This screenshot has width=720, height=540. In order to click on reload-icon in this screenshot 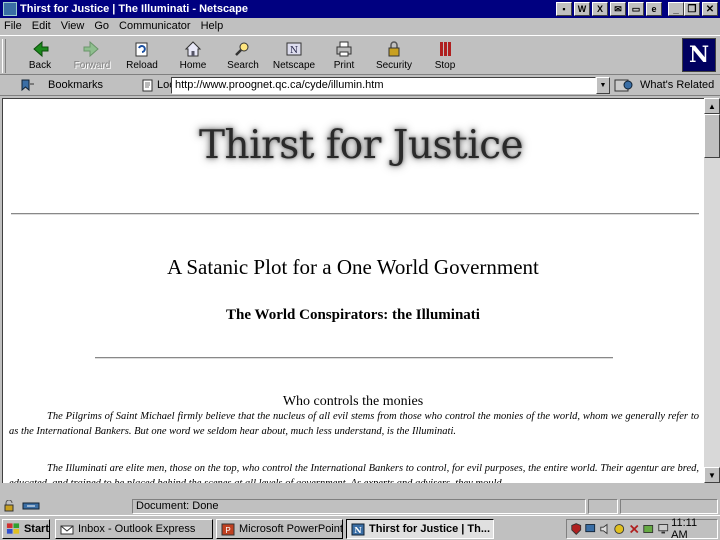, I will do `click(141, 49)`.